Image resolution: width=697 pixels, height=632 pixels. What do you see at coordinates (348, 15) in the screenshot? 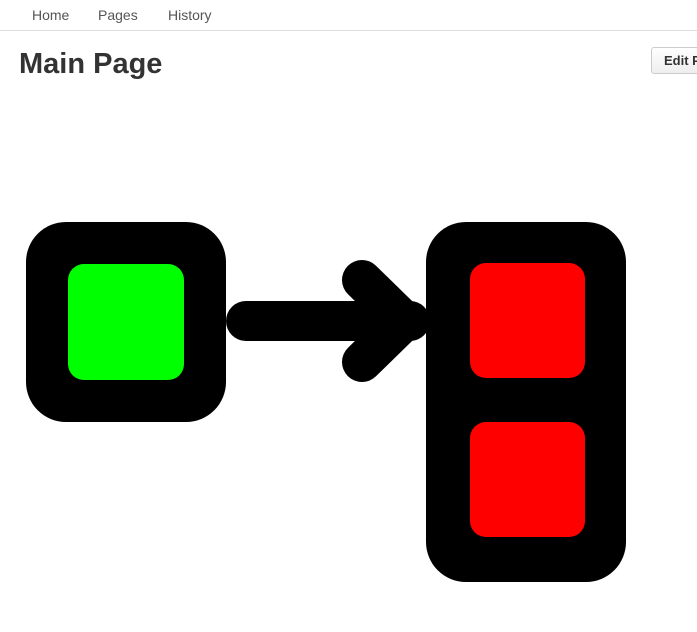
I see `top-nav: Home Pages History` at bounding box center [348, 15].